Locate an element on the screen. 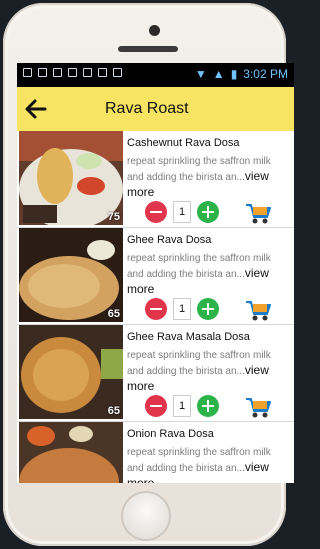  dish-name: Onion Rava Dosa is located at coordinates (170, 434).